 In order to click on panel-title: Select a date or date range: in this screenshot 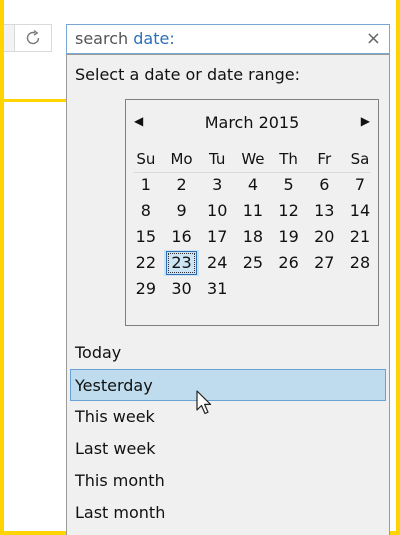, I will do `click(188, 74)`.